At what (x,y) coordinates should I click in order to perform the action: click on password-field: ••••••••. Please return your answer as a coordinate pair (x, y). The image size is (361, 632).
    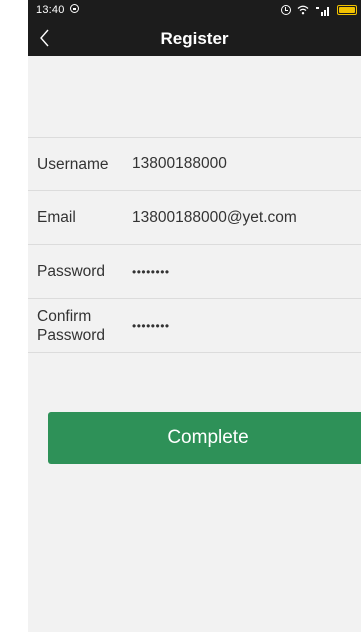
    Looking at the image, I should click on (151, 271).